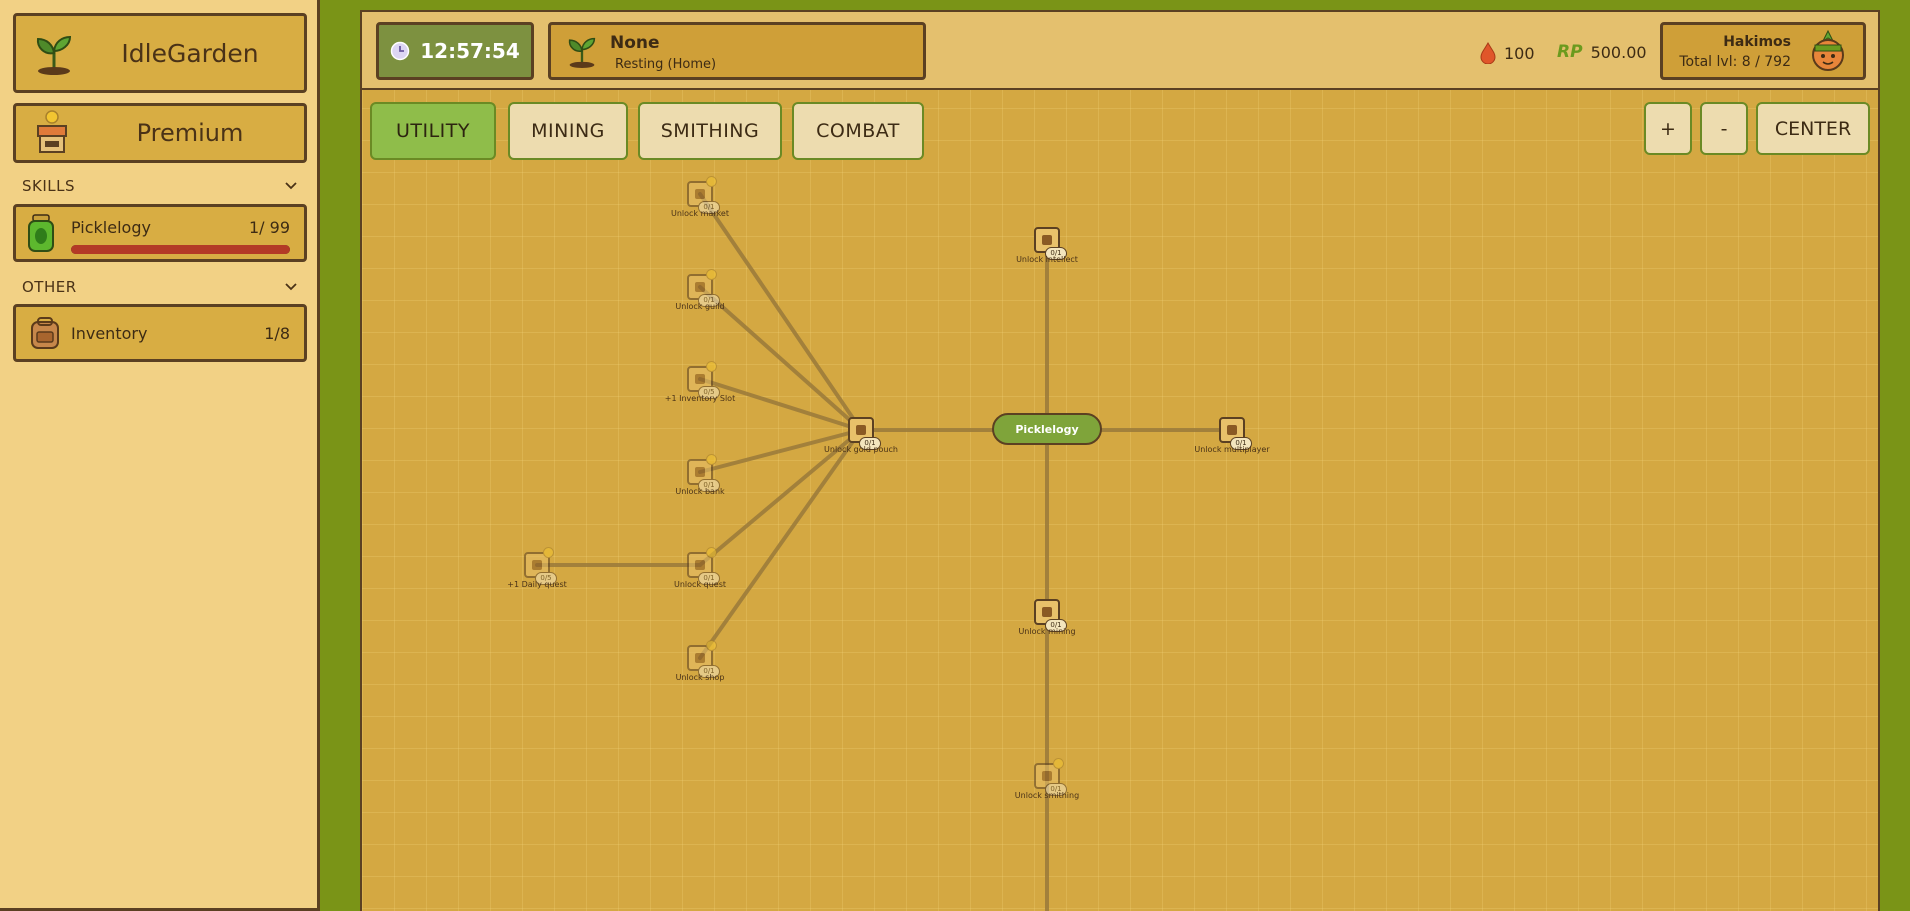 The image size is (1910, 911). I want to click on tree-node-inv: 0/5, so click(703, 380).